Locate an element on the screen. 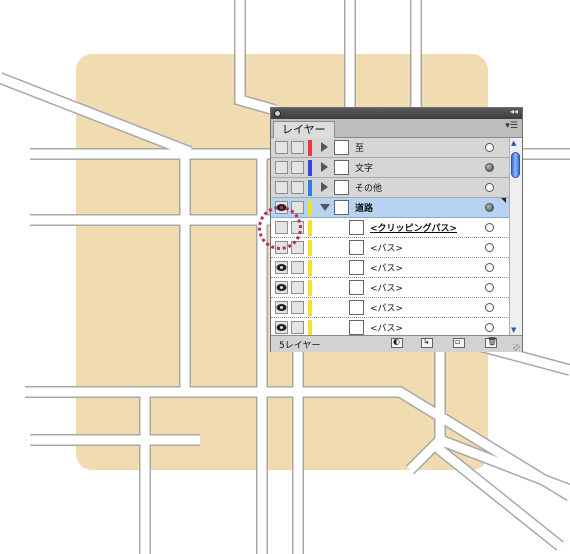  layer-name: 道路 is located at coordinates (364, 207).